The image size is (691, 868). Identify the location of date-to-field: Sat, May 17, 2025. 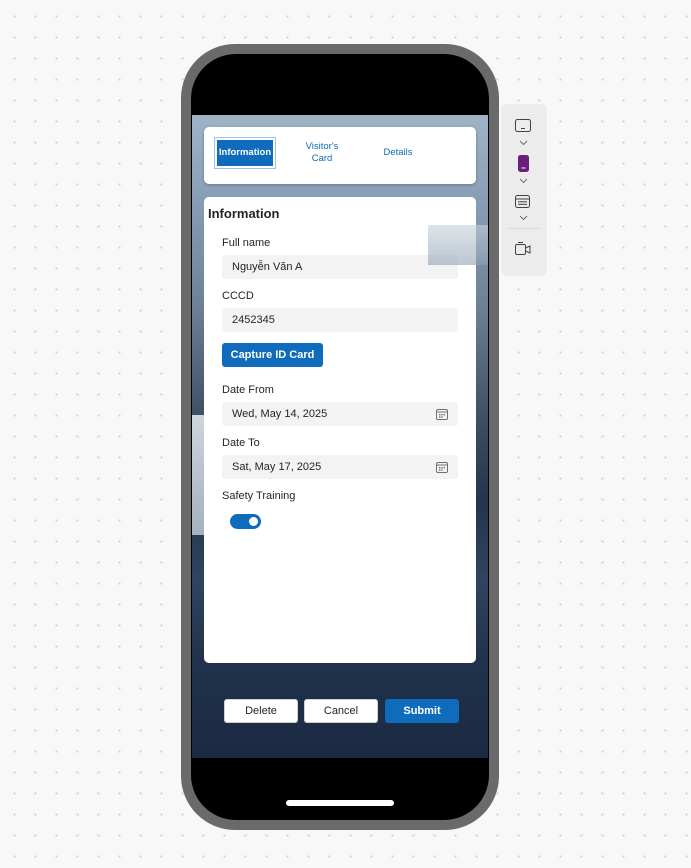
(340, 467).